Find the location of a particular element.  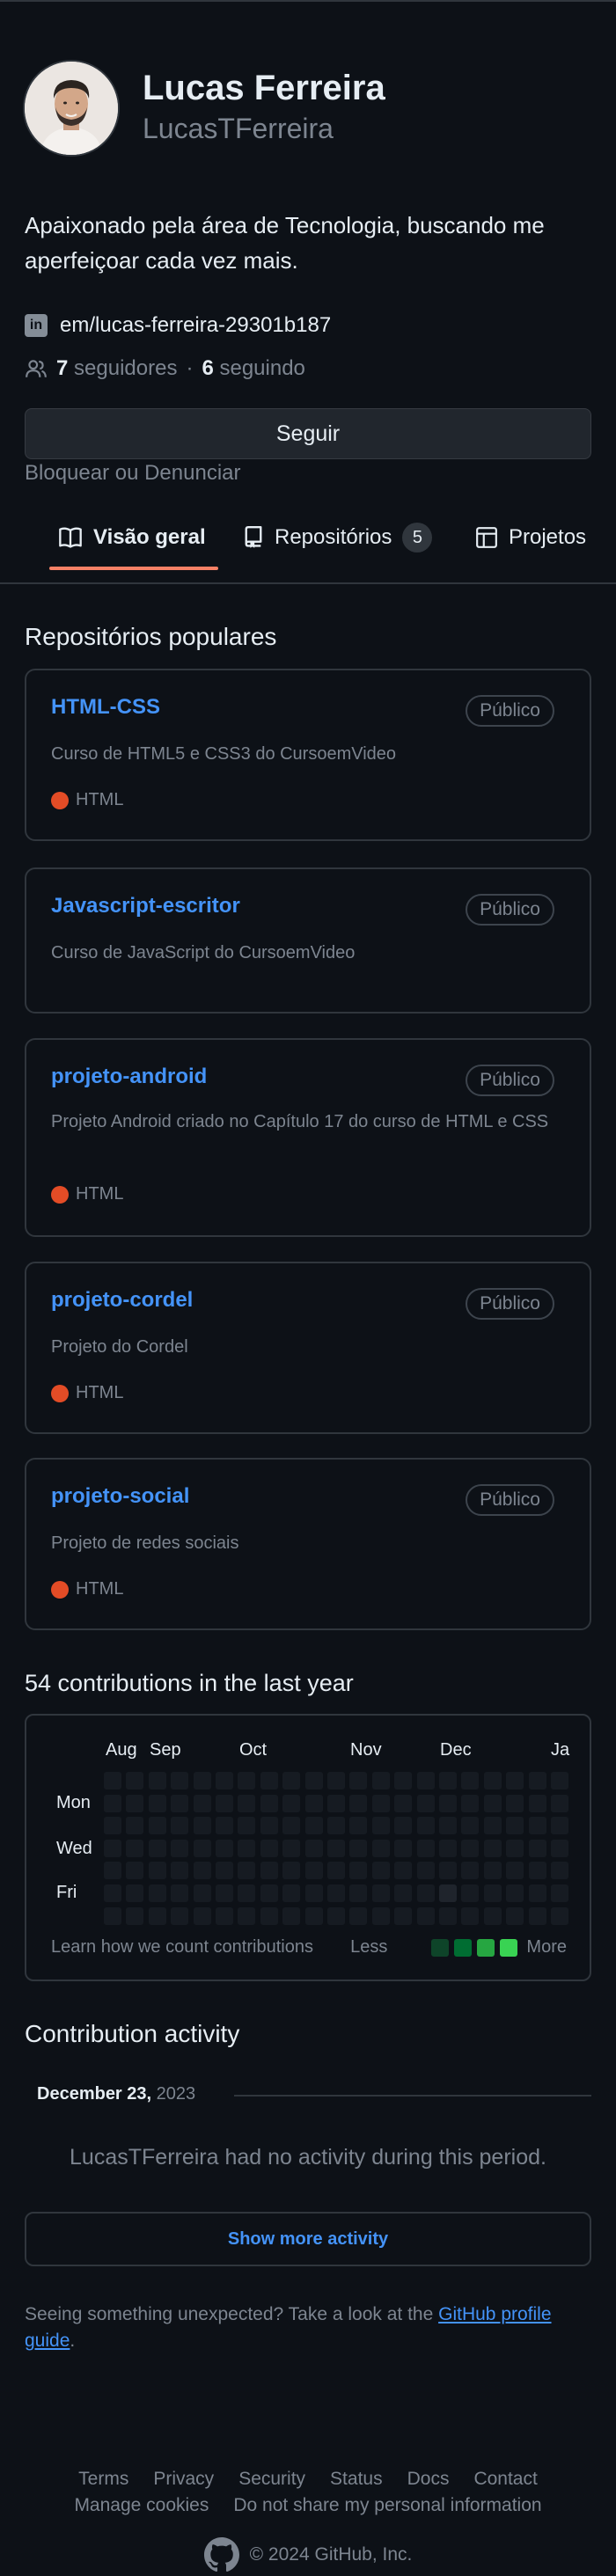

github-logo-icon is located at coordinates (221, 2554).